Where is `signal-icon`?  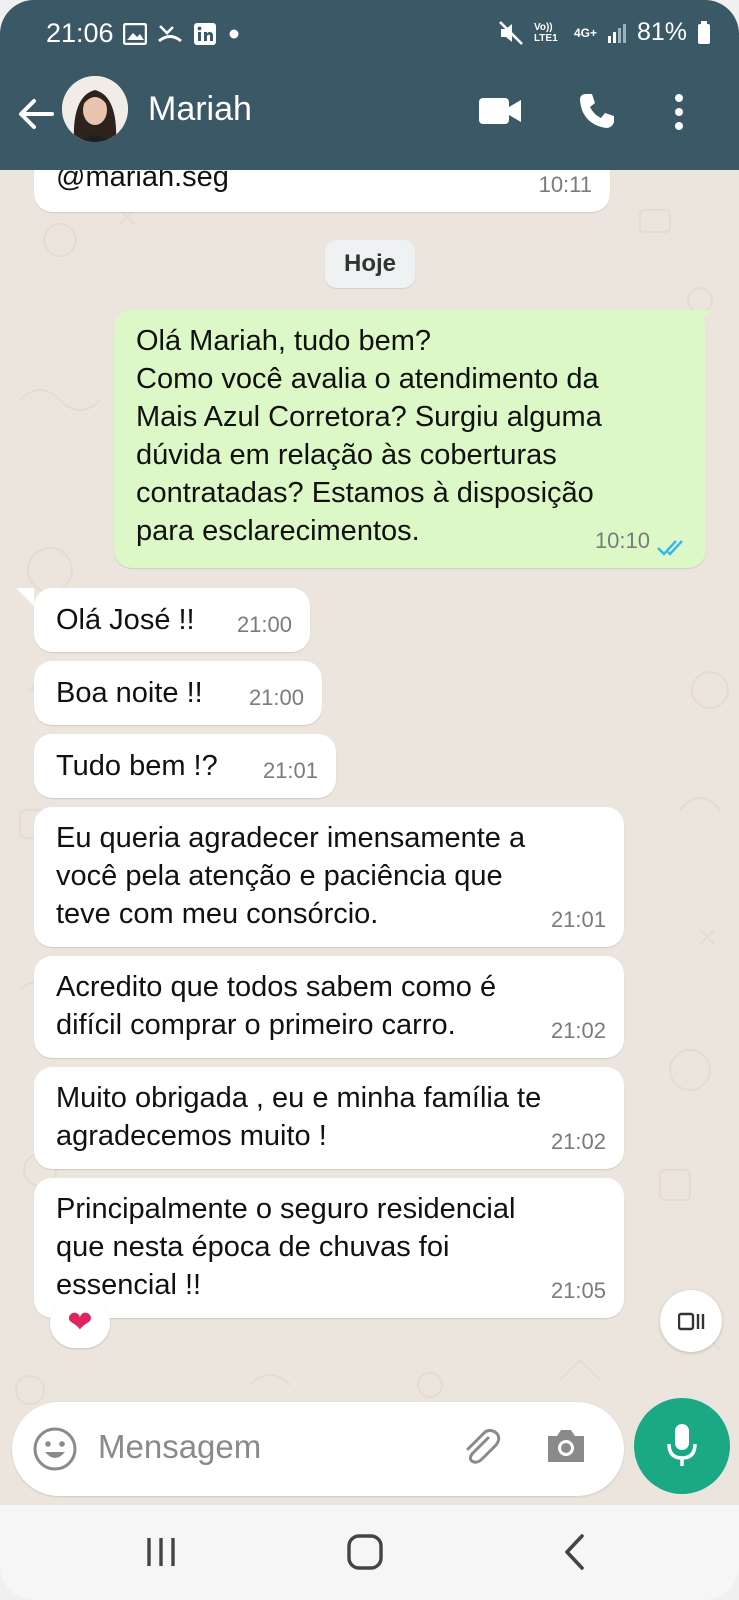
signal-icon is located at coordinates (616, 33).